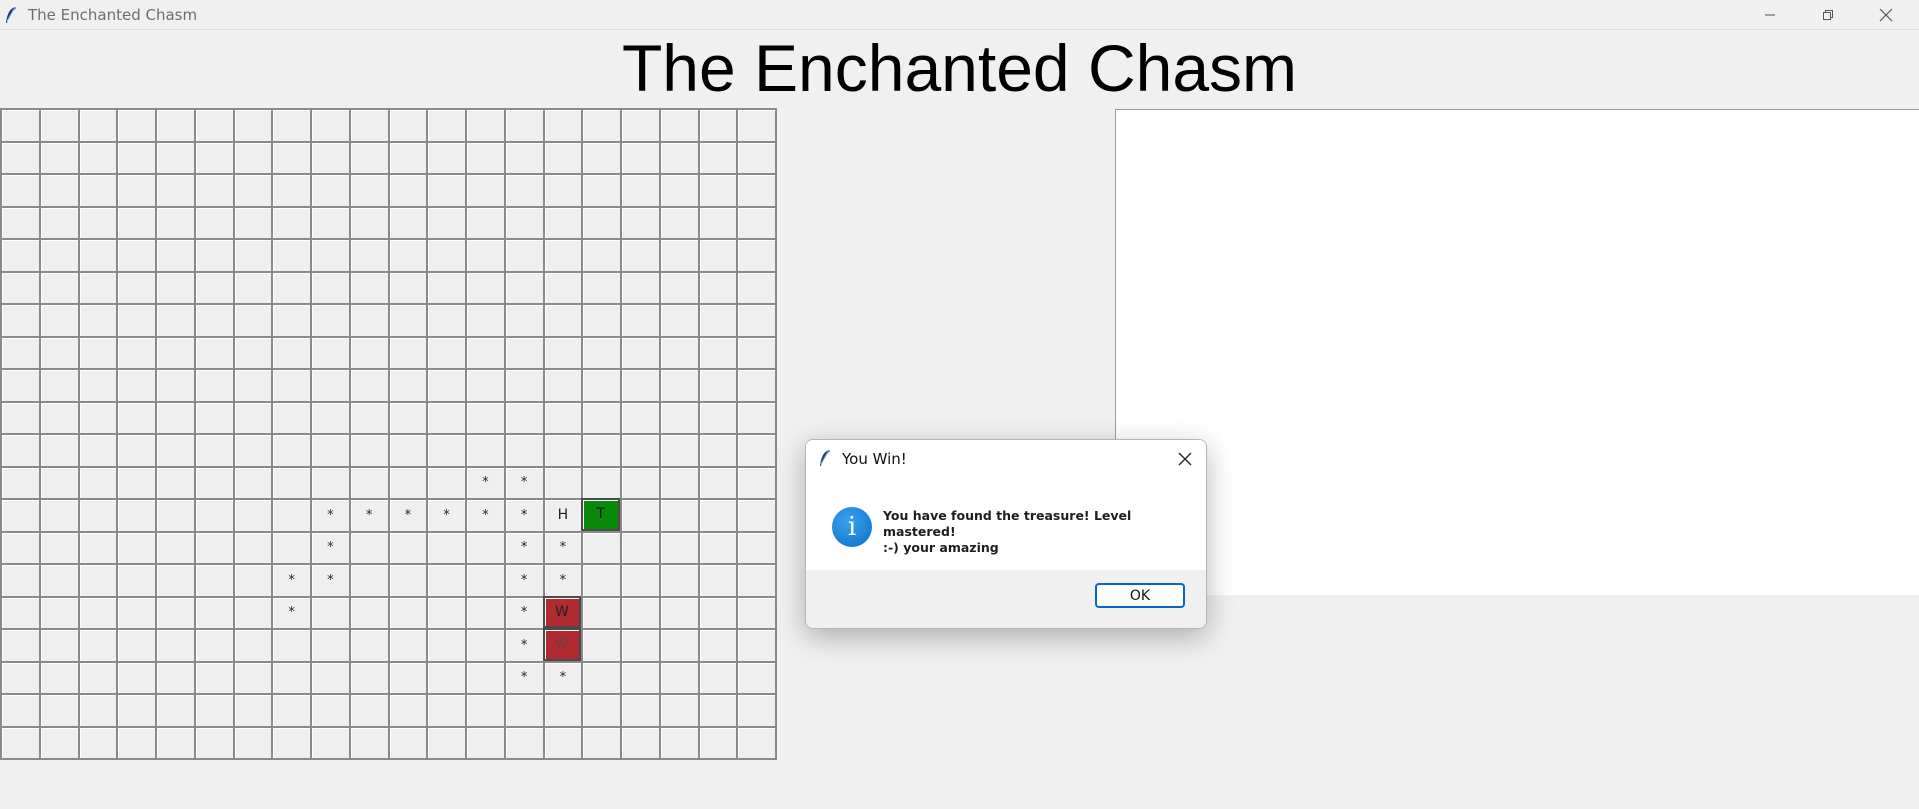  What do you see at coordinates (1185, 459) in the screenshot?
I see `dialog-close-button` at bounding box center [1185, 459].